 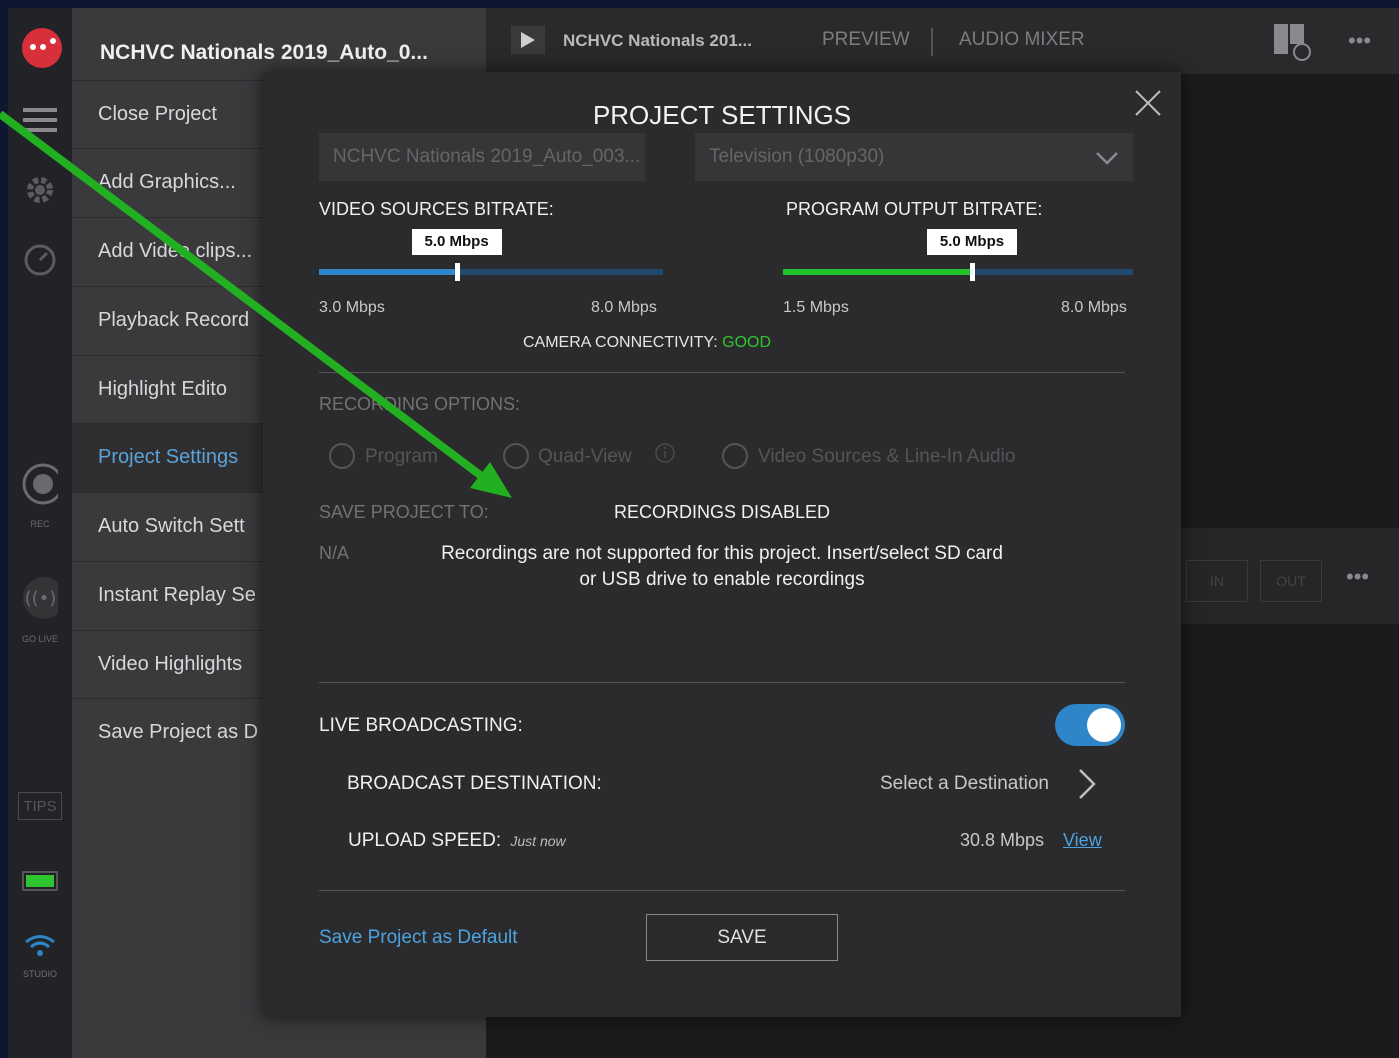 What do you see at coordinates (388, 272) in the screenshot?
I see `video-bitrate-fill` at bounding box center [388, 272].